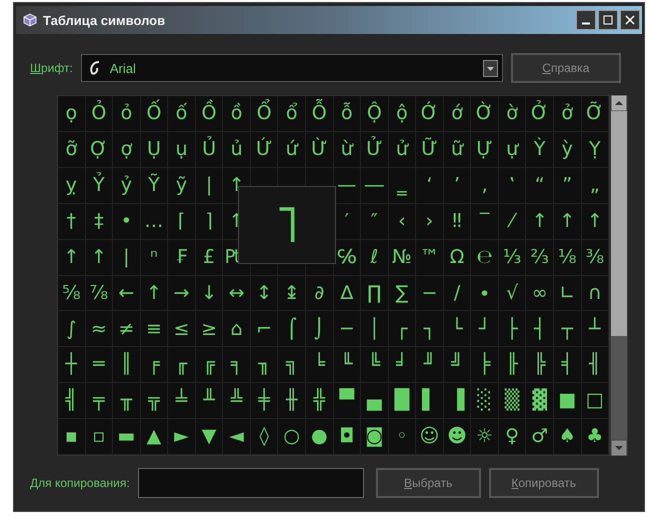  What do you see at coordinates (154, 436) in the screenshot?
I see `character-cell: ▲` at bounding box center [154, 436].